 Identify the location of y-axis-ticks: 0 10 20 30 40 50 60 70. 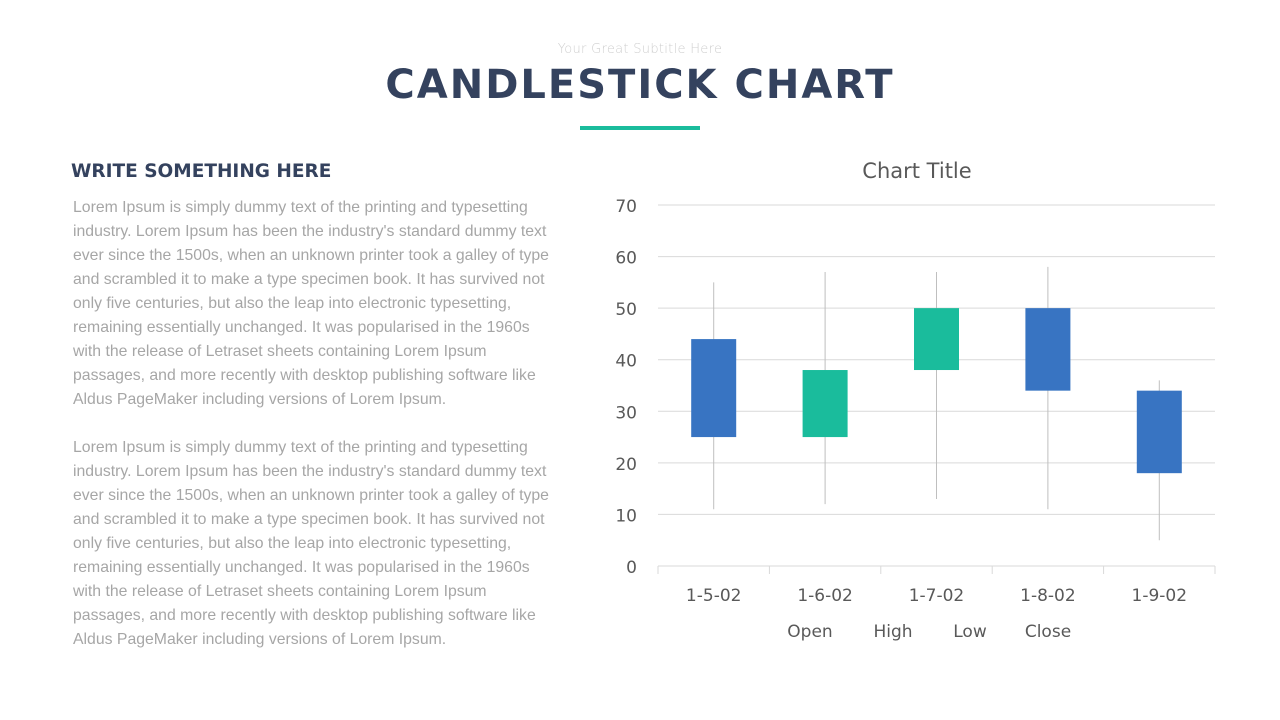
(626, 387).